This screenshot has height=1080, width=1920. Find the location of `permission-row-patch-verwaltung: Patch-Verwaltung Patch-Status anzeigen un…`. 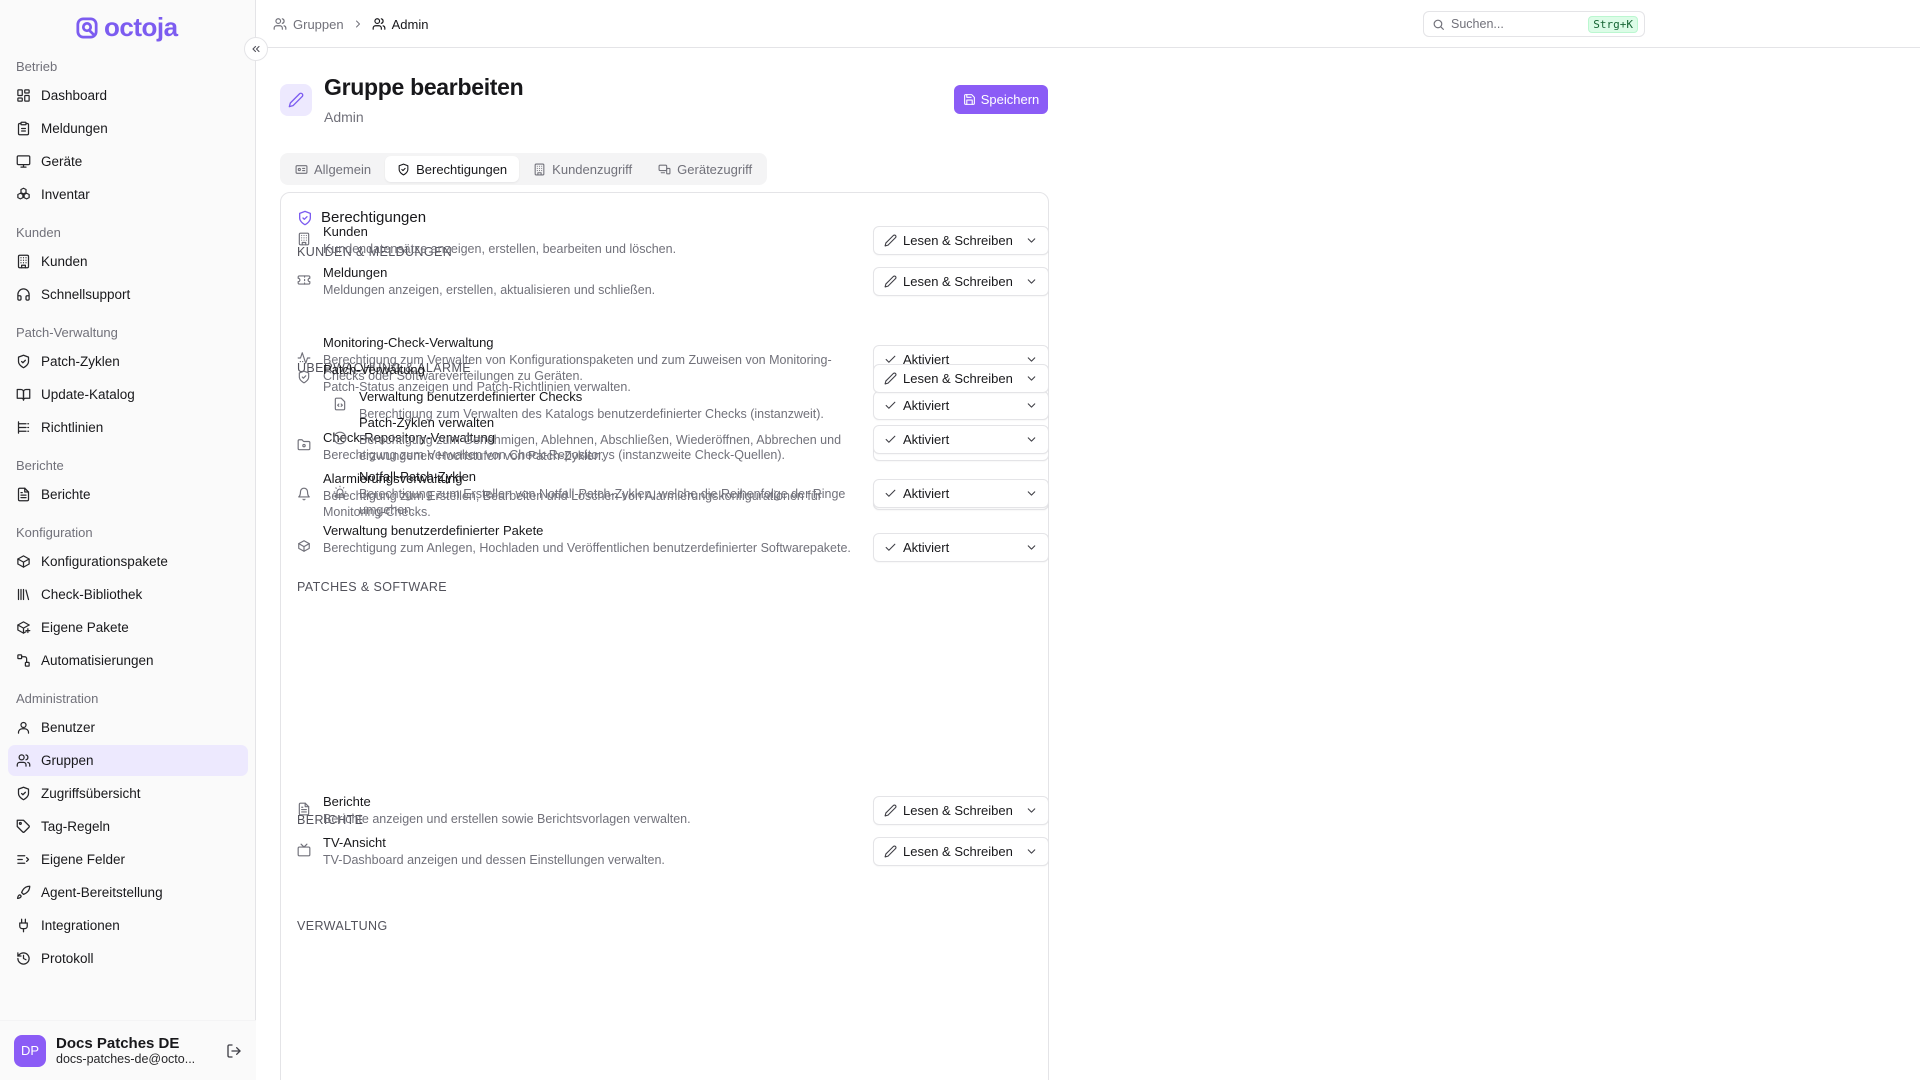

permission-row-patch-verwaltung: Patch-Verwaltung Patch-Status anzeigen un… is located at coordinates (673, 378).